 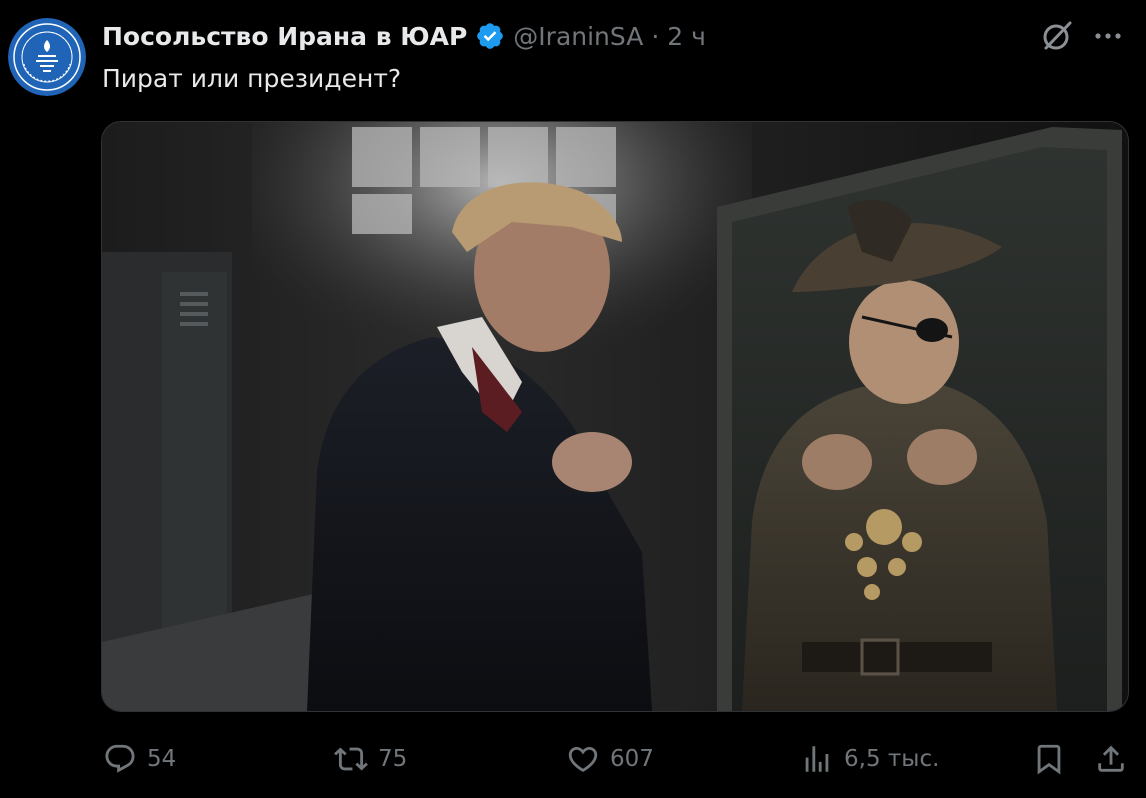 I want to click on tweet-text: Пират или президент?, so click(x=252, y=78).